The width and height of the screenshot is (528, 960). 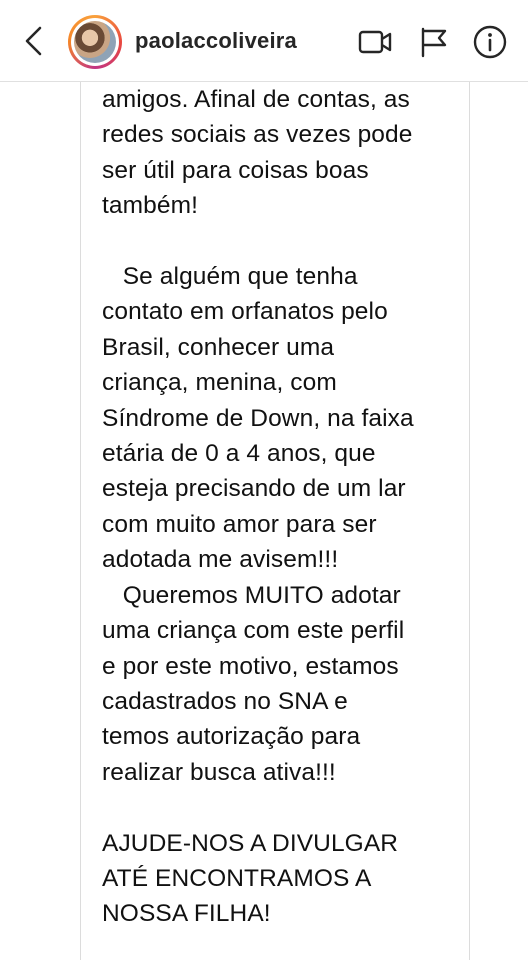 What do you see at coordinates (490, 42) in the screenshot?
I see `info-icon` at bounding box center [490, 42].